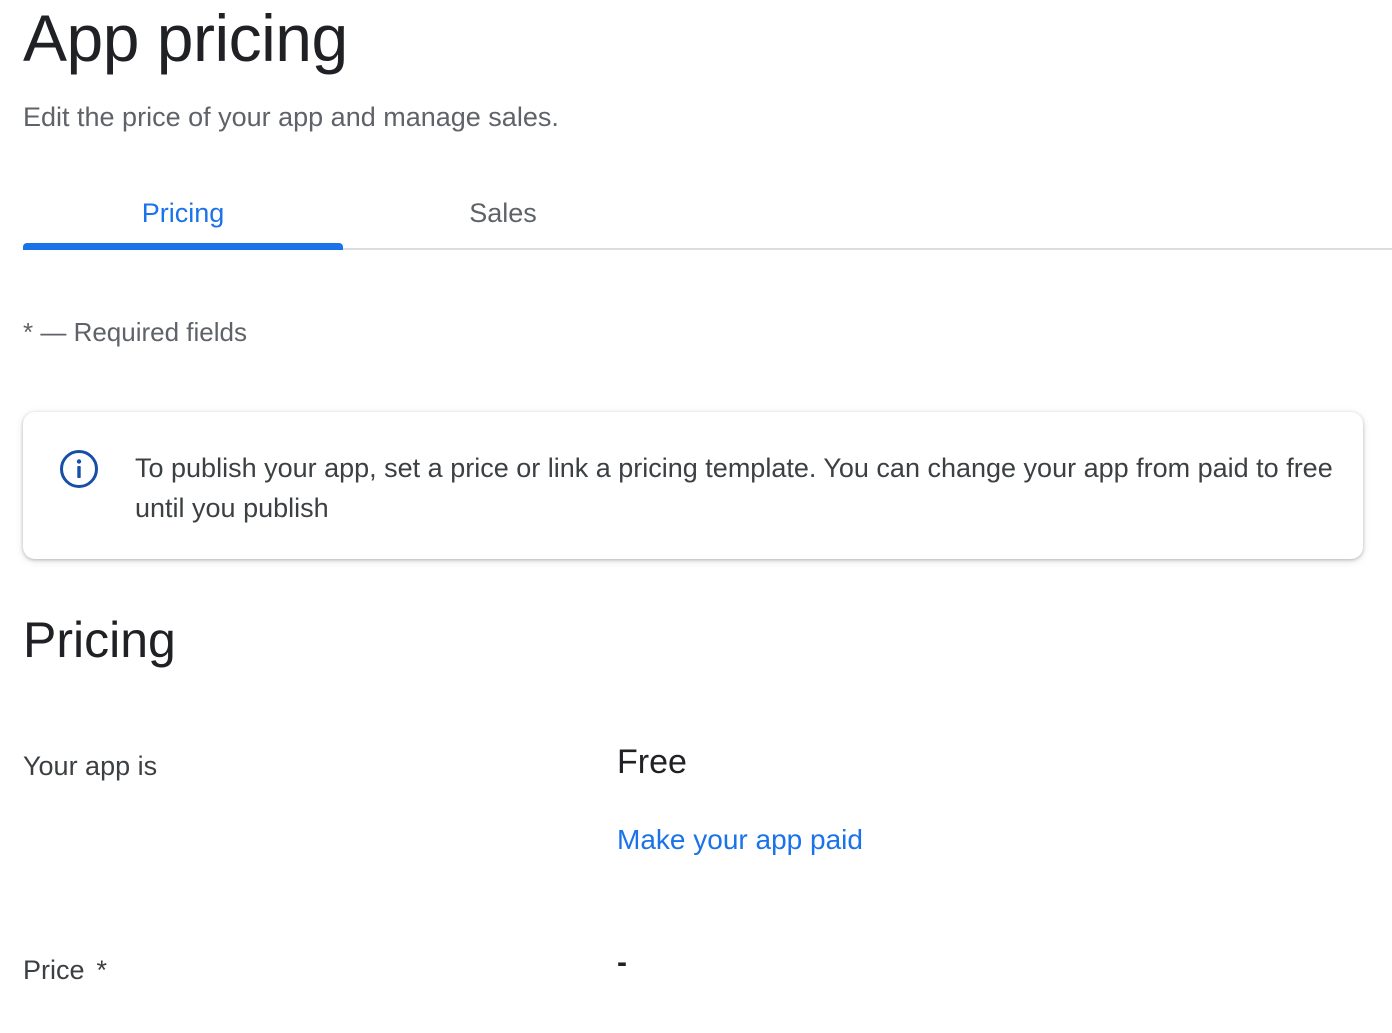 The width and height of the screenshot is (1392, 1033). I want to click on tab-bar: Pricing Sales, so click(707, 214).